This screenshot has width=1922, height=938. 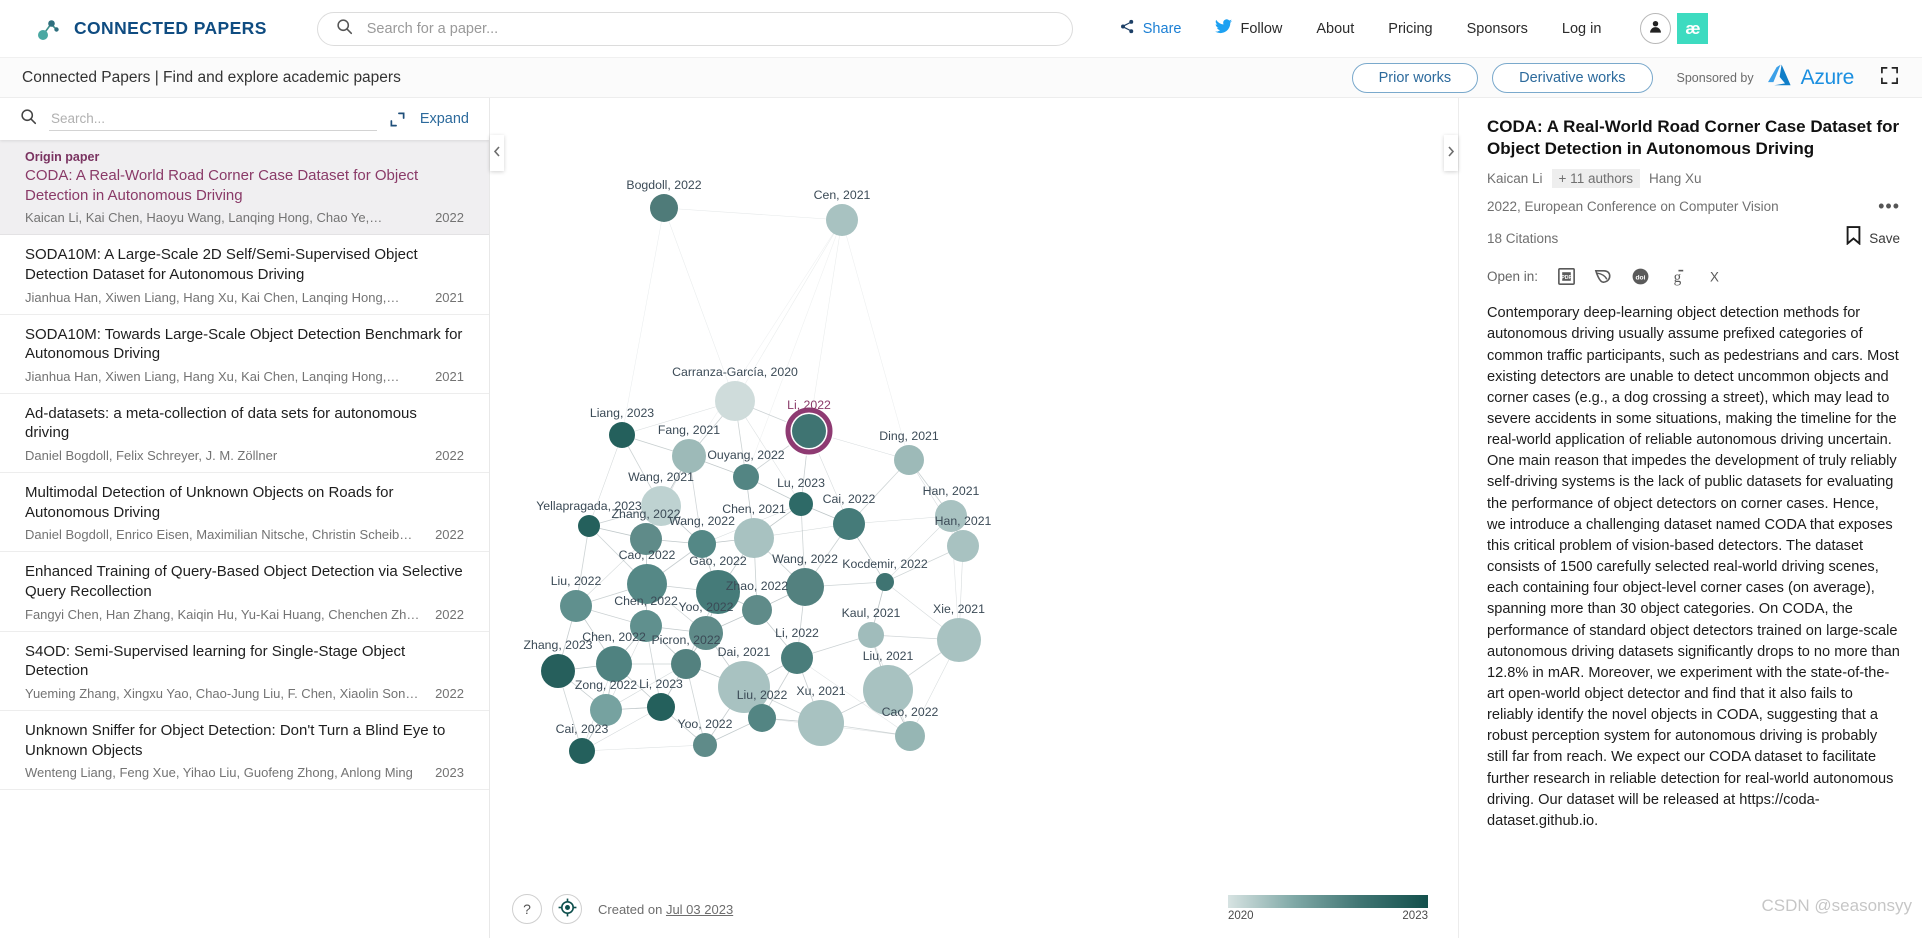 I want to click on detail-authors-row: Kaican Li + 11 authors Hang Xu, so click(x=1693, y=179).